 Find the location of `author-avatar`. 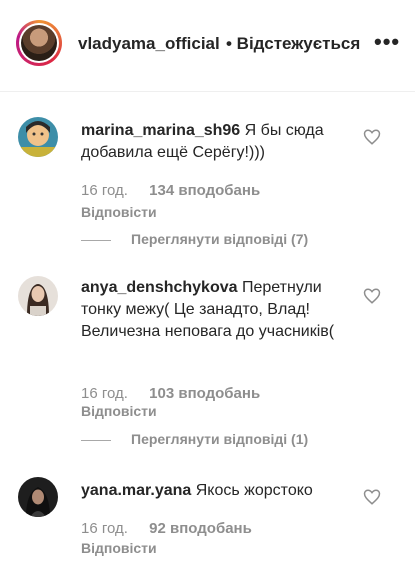

author-avatar is located at coordinates (39, 43).